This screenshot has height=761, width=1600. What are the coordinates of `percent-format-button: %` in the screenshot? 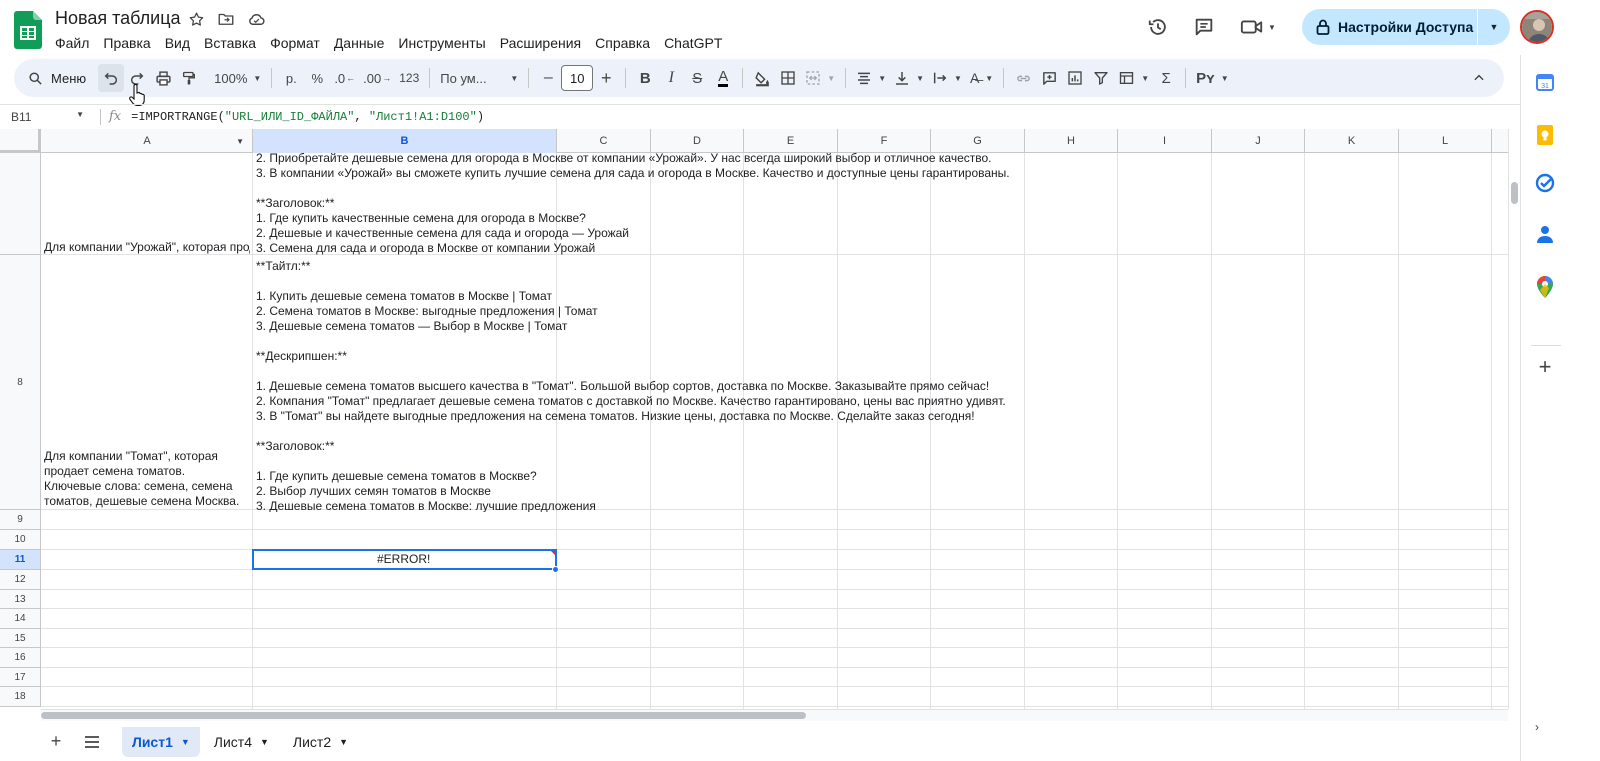 It's located at (317, 78).